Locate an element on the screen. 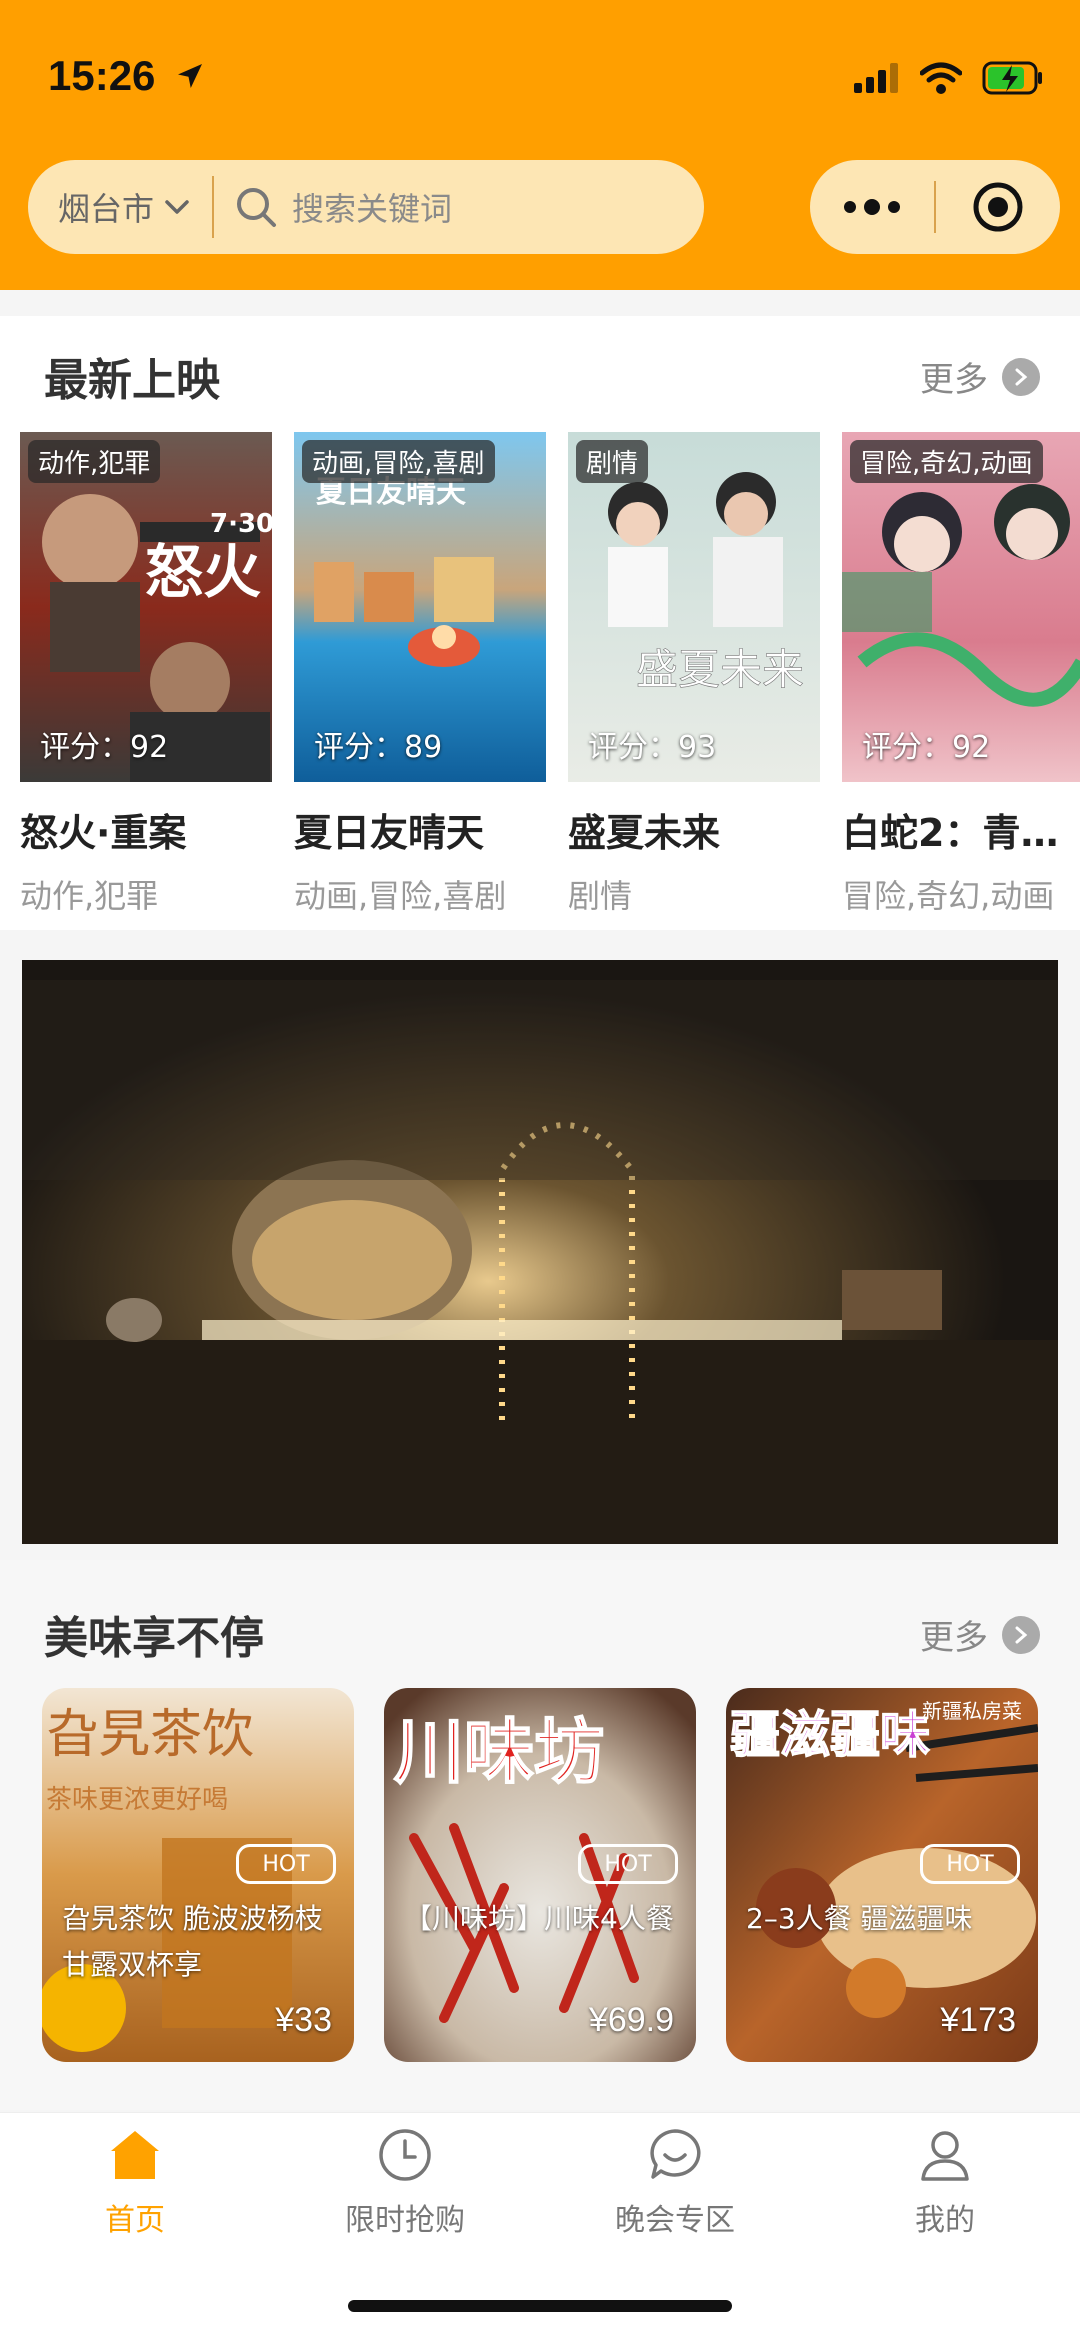  food-price: ¥173 is located at coordinates (978, 2020).